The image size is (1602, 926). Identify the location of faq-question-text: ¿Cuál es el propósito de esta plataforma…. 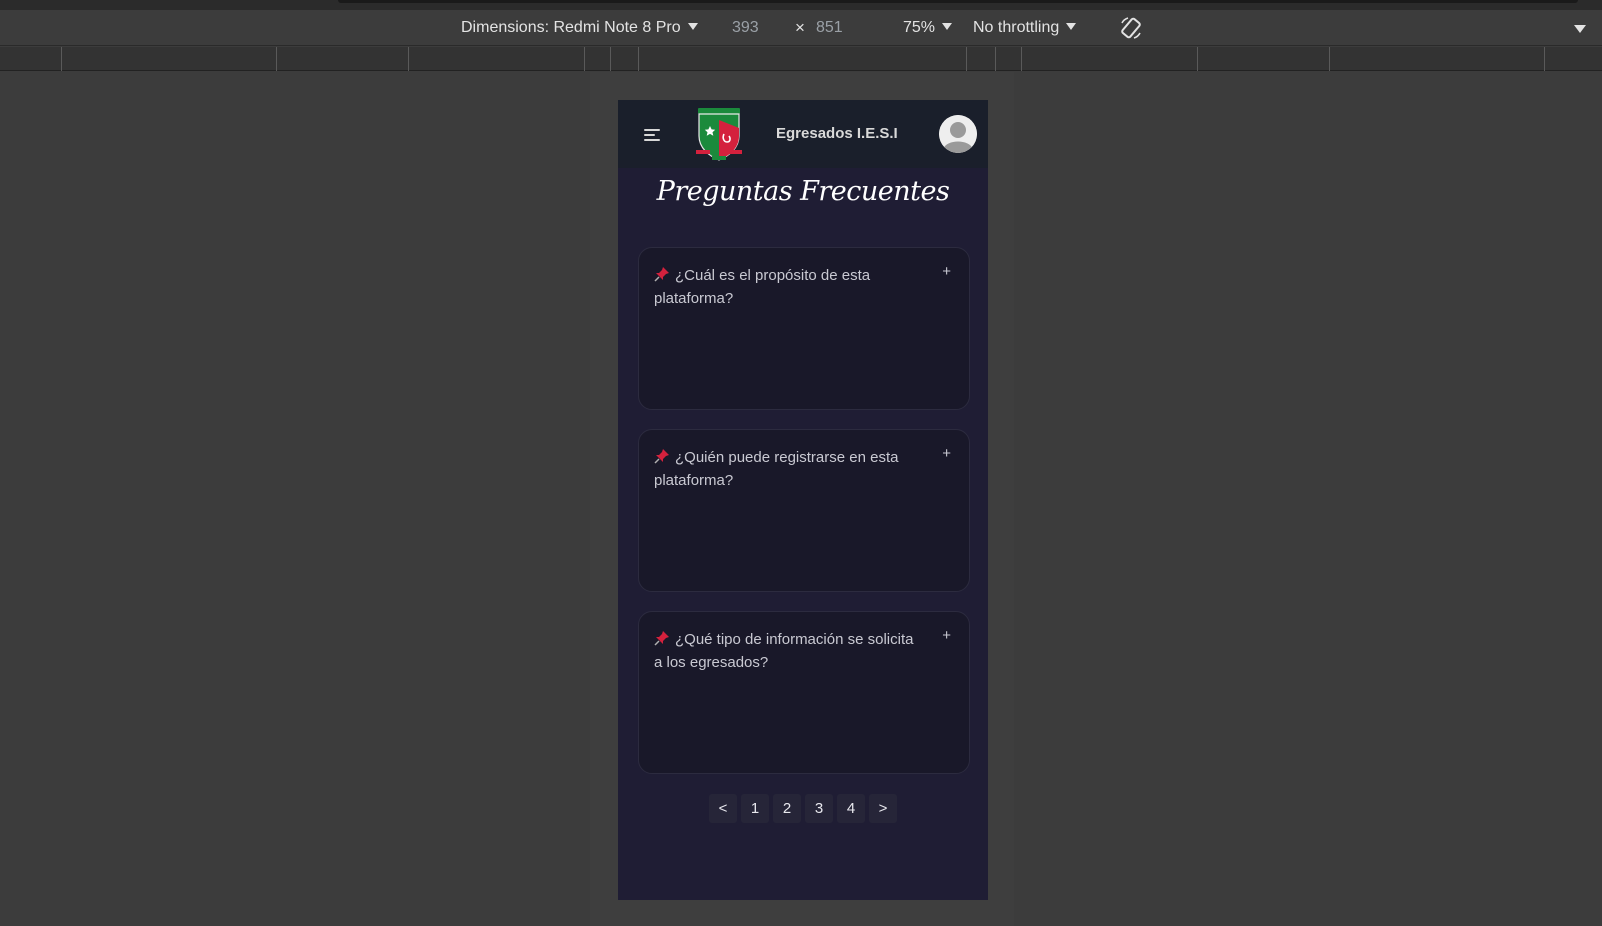
(762, 287).